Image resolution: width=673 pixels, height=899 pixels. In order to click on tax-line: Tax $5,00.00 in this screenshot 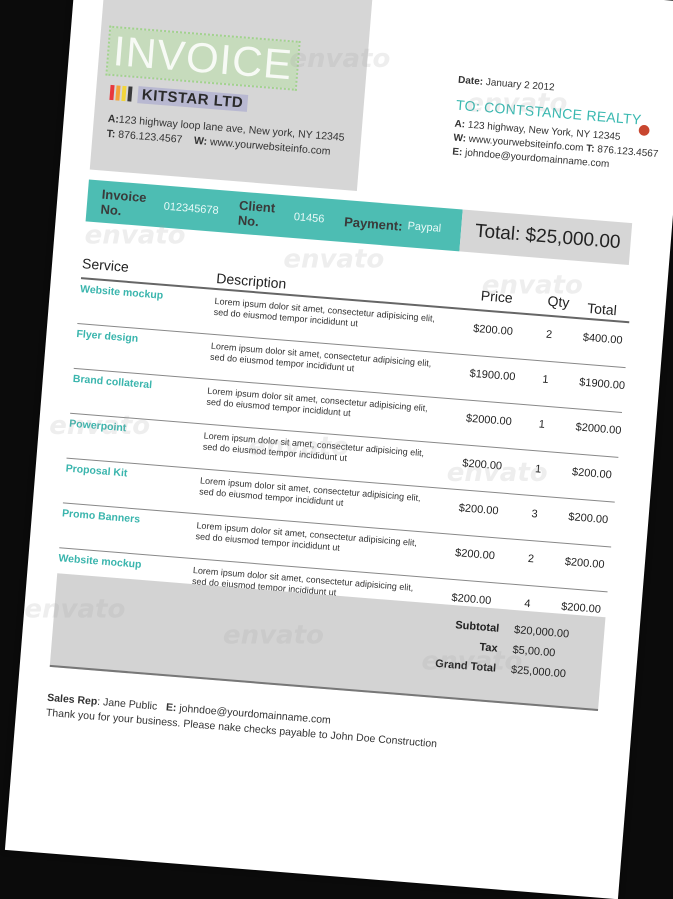, I will do `click(512, 648)`.